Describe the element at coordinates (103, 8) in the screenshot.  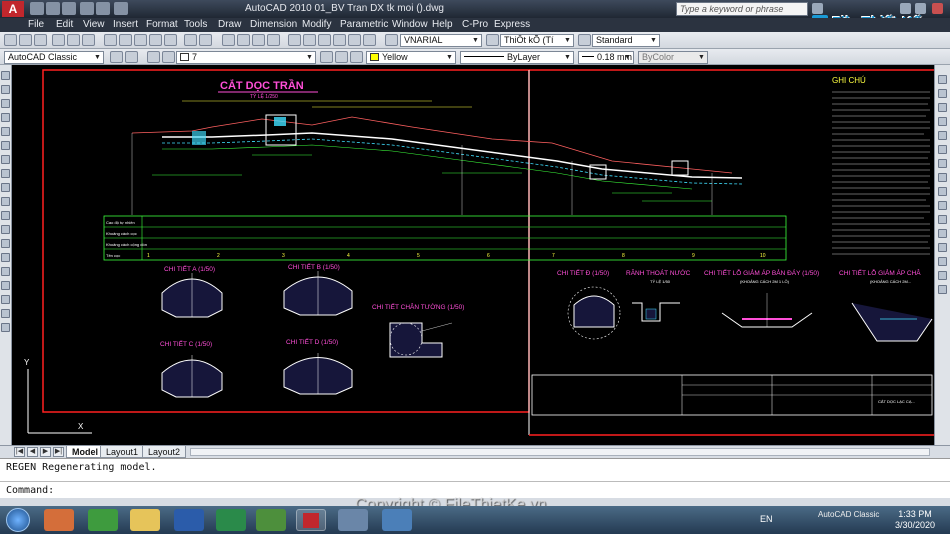
I see `redo-icon` at that location.